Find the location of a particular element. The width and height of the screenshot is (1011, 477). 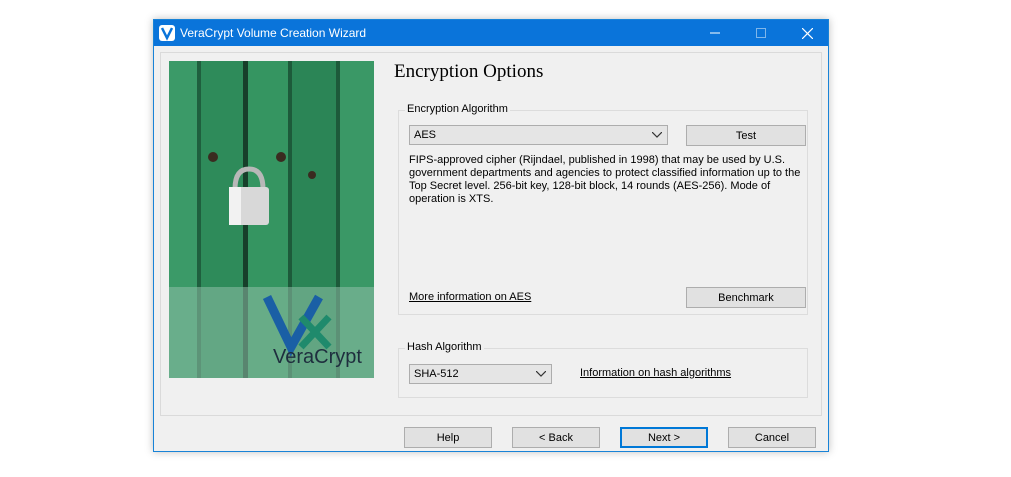

more-info-aes-link: More information on AES is located at coordinates (470, 297).